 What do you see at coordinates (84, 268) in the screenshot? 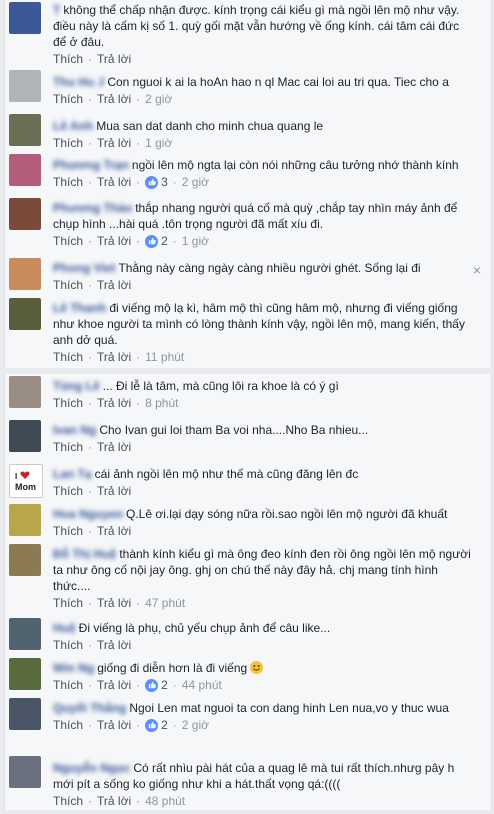
I see `commenter-name: Phong Viet` at bounding box center [84, 268].